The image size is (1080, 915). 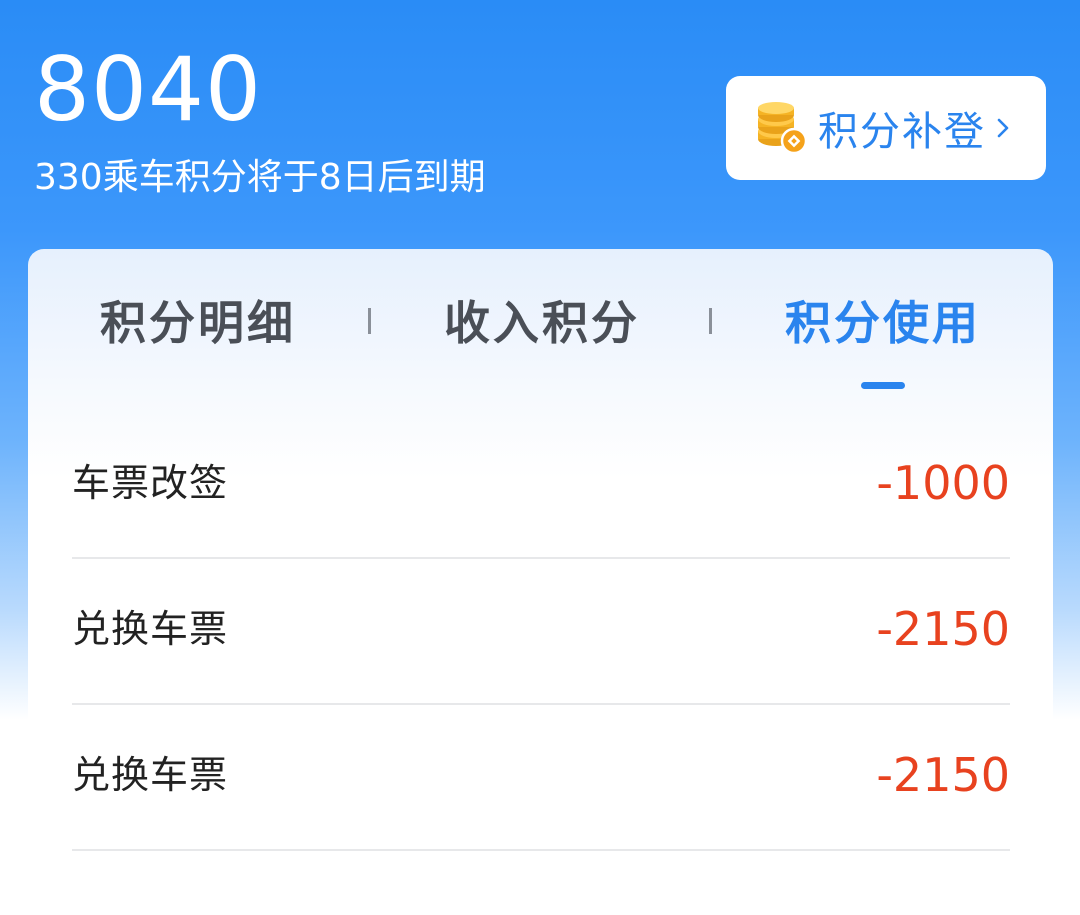 I want to click on expire-note: 330乘车积分将于8日后到期, so click(x=260, y=177).